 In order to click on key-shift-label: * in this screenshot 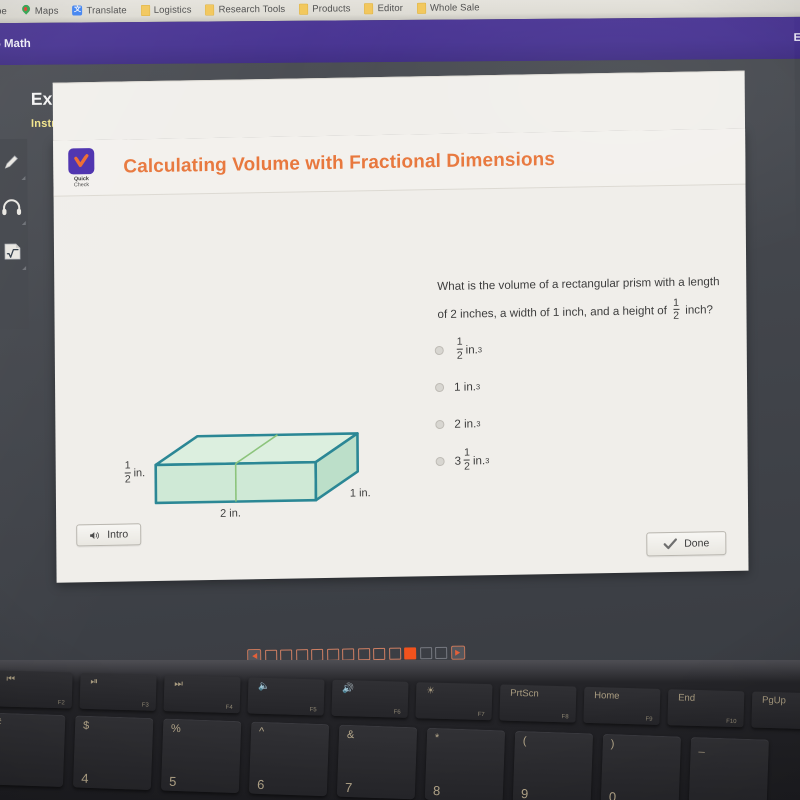, I will do `click(437, 738)`.